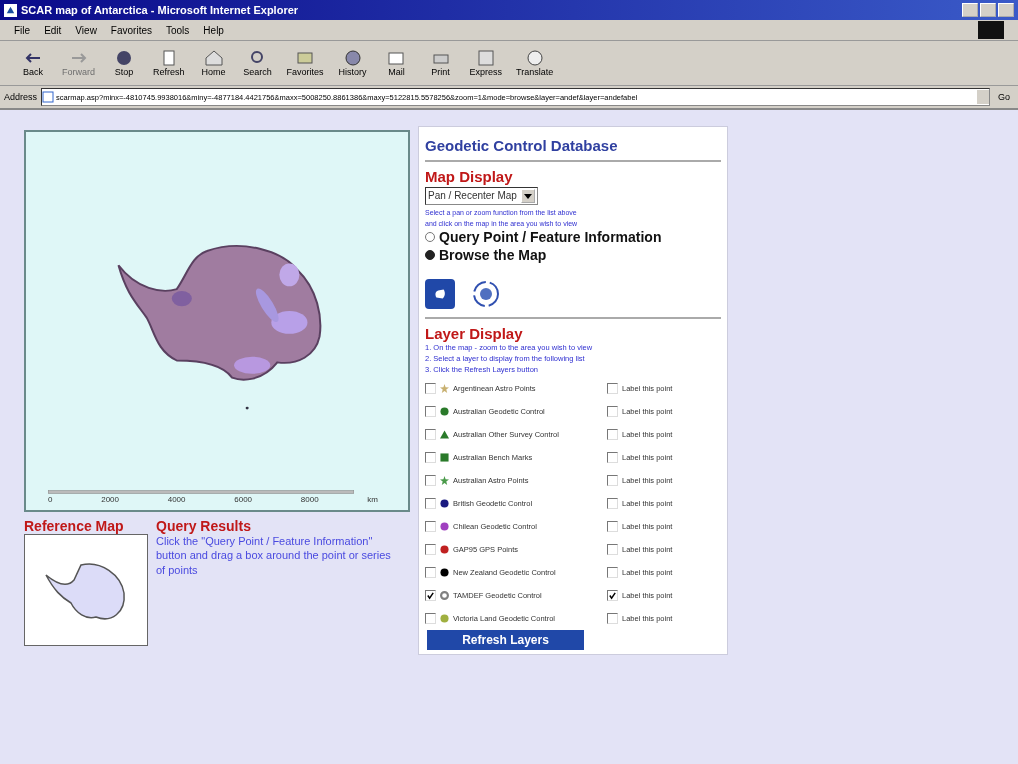 This screenshot has height=764, width=1018. I want to click on section-heading: Map Display, so click(469, 176).